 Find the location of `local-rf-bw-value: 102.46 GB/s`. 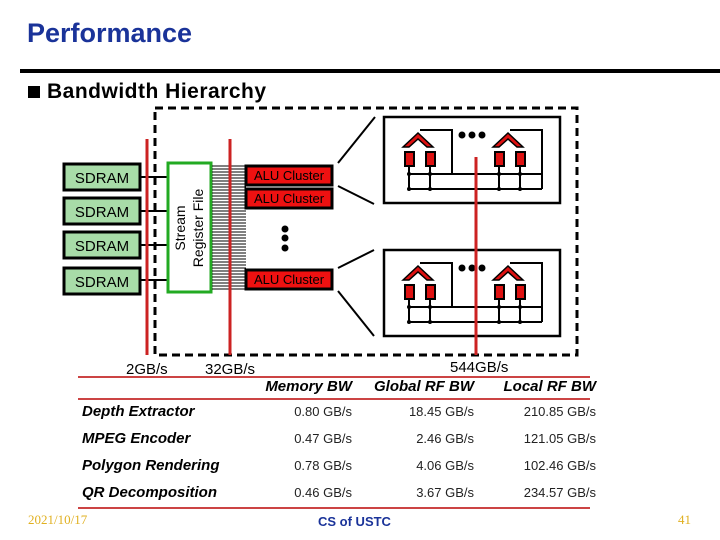

local-rf-bw-value: 102.46 GB/s is located at coordinates (559, 465).